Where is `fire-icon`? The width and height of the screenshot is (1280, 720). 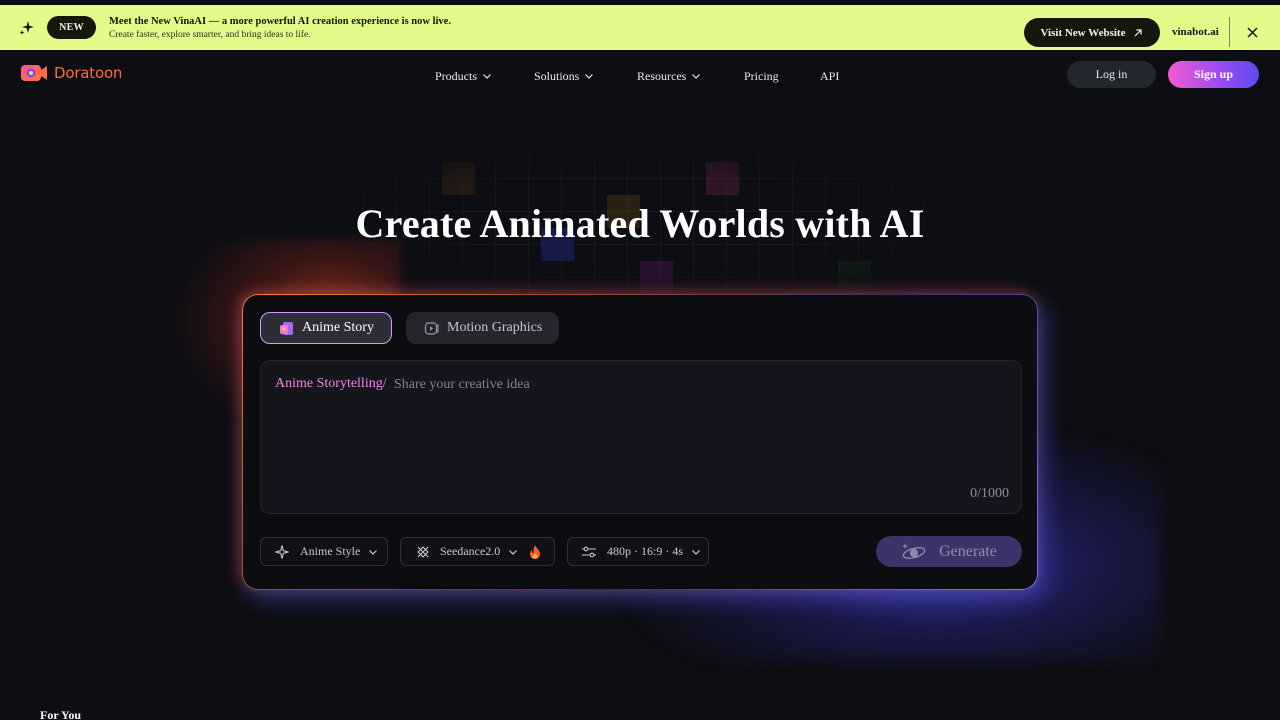
fire-icon is located at coordinates (535, 551).